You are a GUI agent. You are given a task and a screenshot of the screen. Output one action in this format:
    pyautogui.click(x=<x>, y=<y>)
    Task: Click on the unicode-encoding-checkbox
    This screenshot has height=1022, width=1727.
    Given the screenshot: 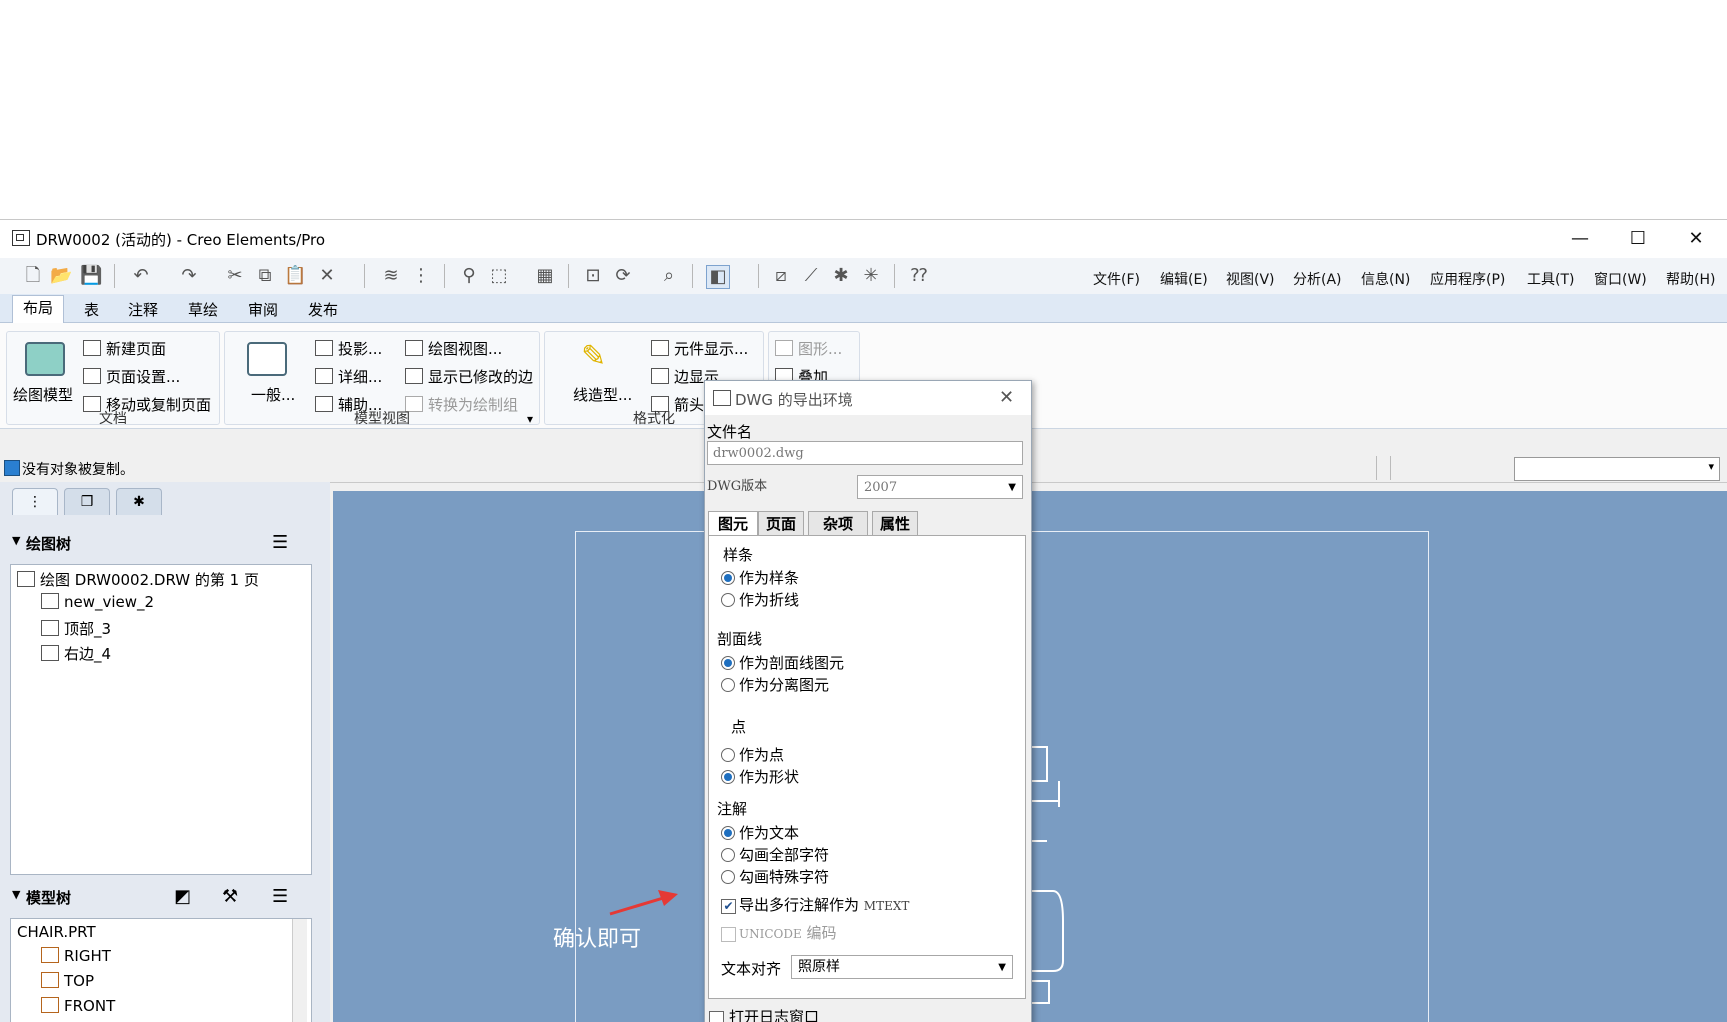 What is the action you would take?
    pyautogui.click(x=728, y=934)
    